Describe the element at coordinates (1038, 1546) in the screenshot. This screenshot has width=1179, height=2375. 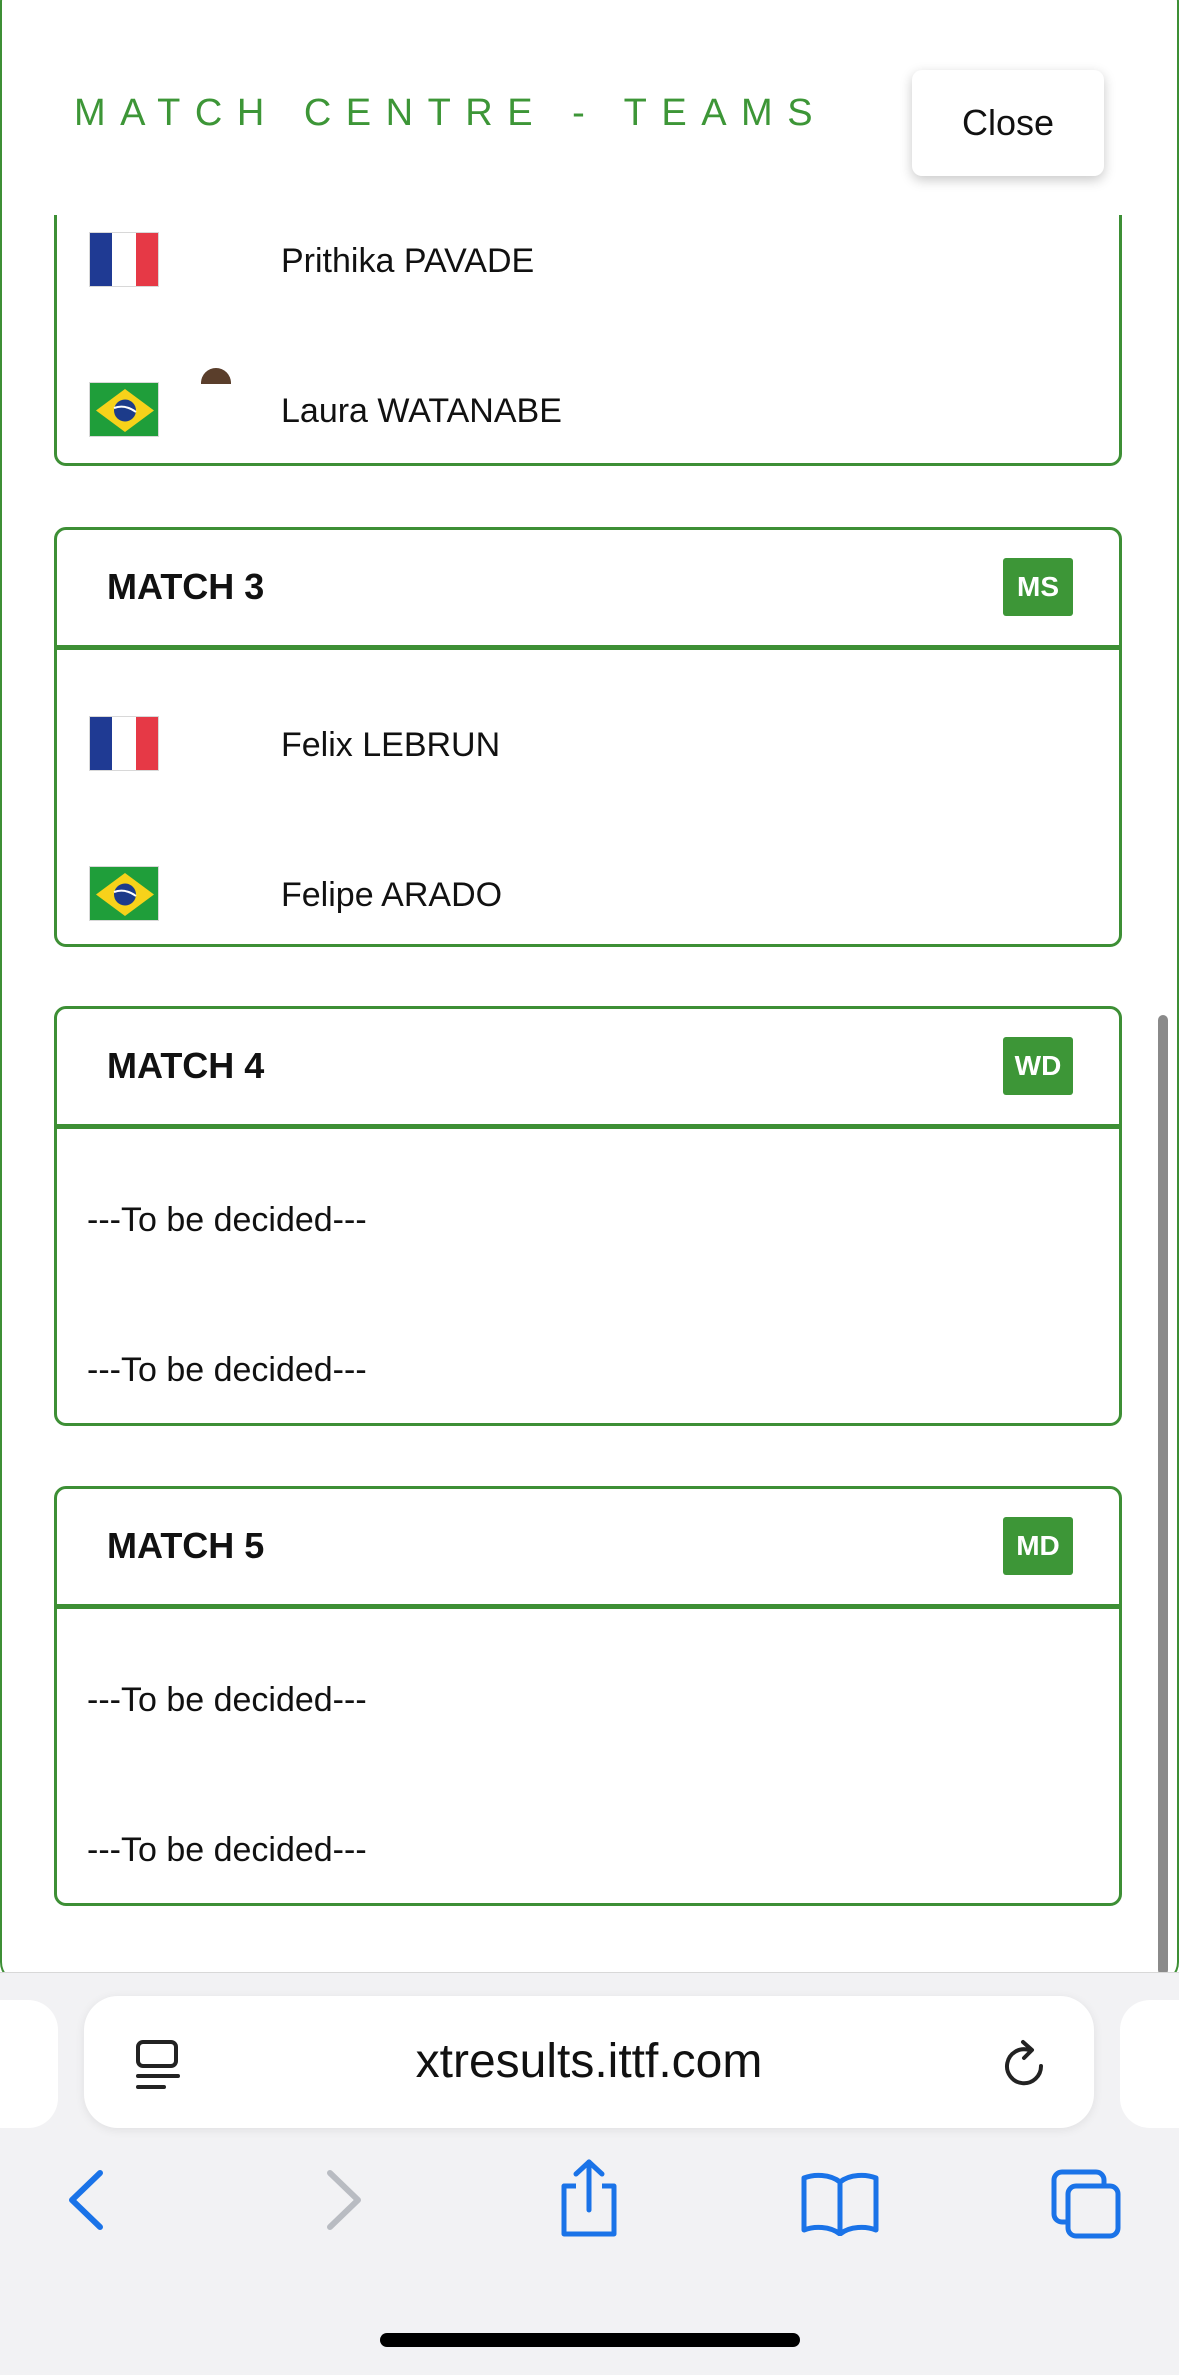
I see `event-badge: MD` at that location.